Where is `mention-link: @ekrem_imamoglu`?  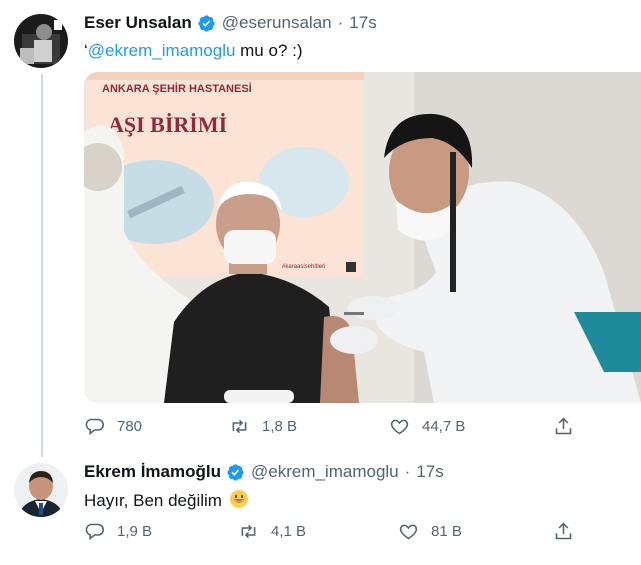 mention-link: @ekrem_imamoglu is located at coordinates (162, 50).